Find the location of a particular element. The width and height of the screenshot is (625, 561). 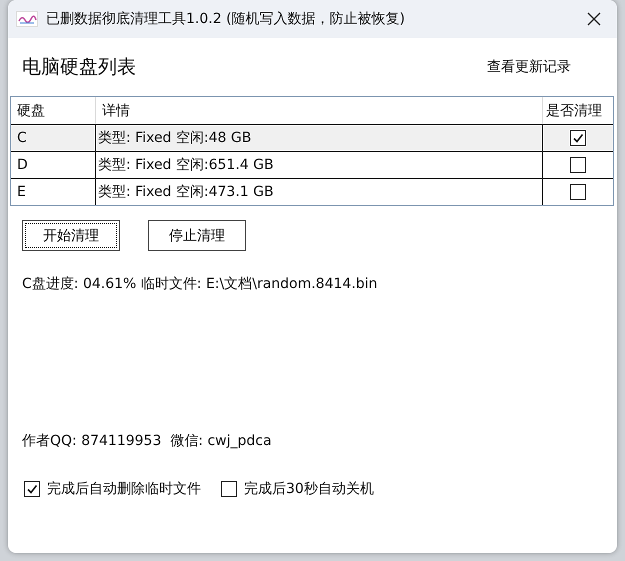

action-button: 停止清理 is located at coordinates (197, 235).